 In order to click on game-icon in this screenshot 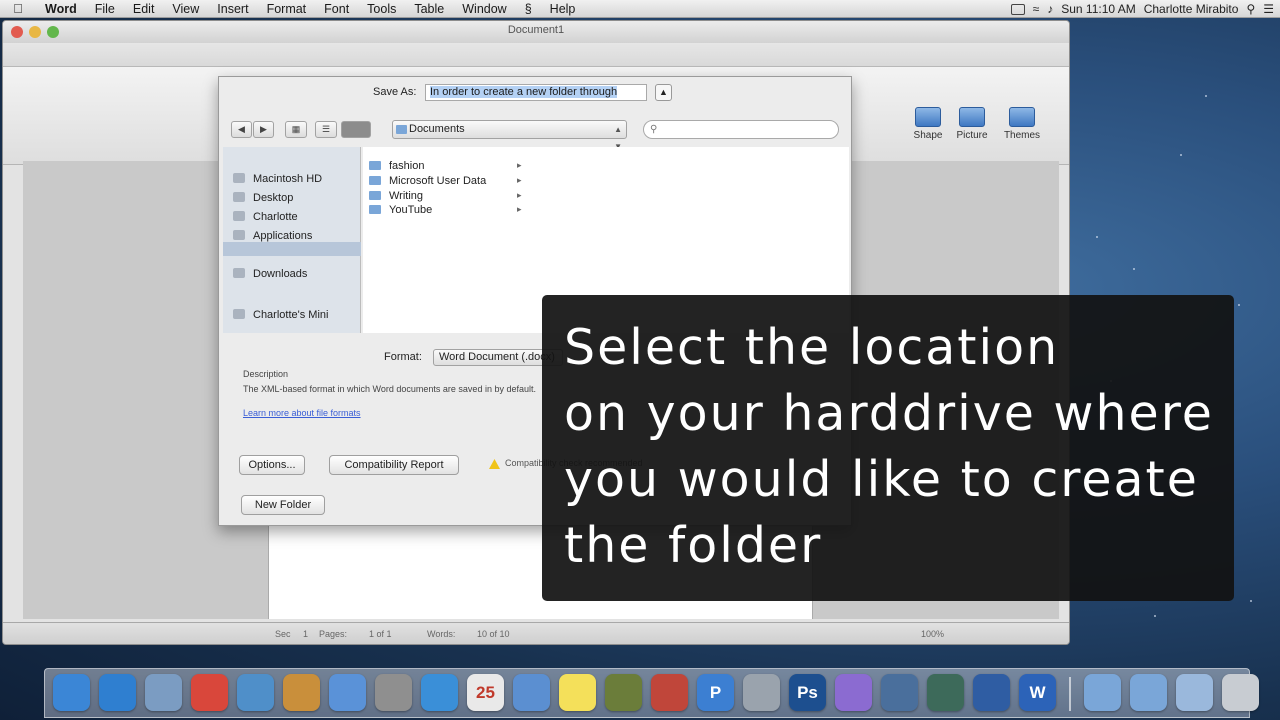, I will do `click(623, 692)`.